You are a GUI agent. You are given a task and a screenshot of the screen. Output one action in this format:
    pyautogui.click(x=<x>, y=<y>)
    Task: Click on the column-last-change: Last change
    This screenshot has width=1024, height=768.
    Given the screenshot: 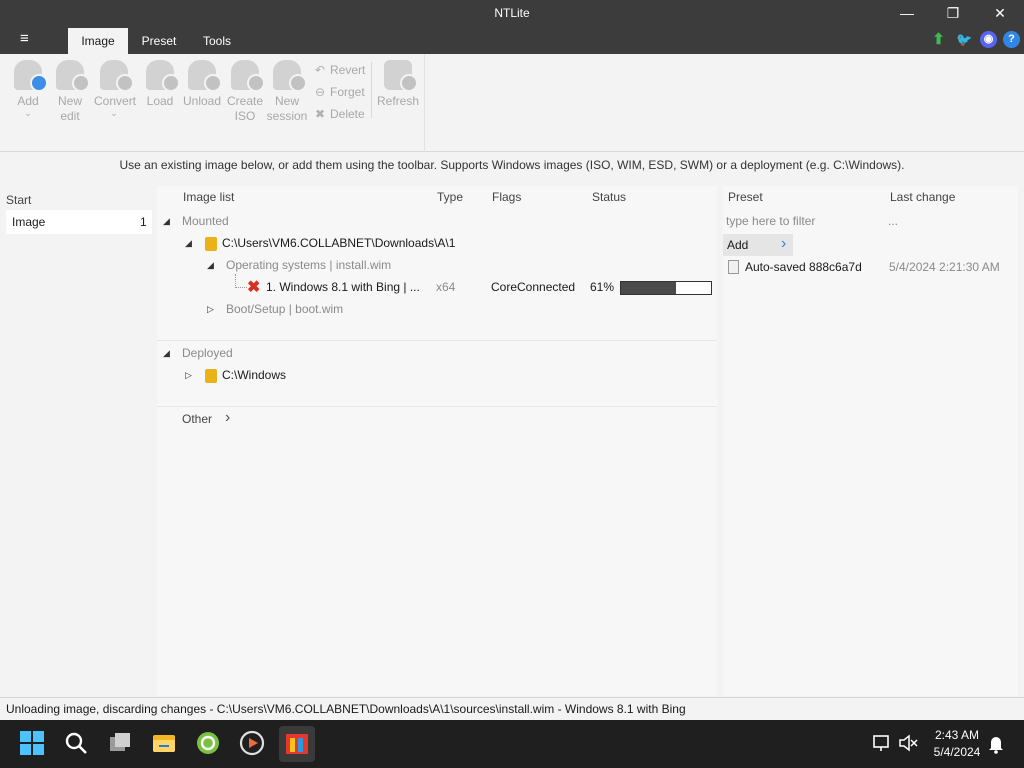 What is the action you would take?
    pyautogui.click(x=922, y=197)
    